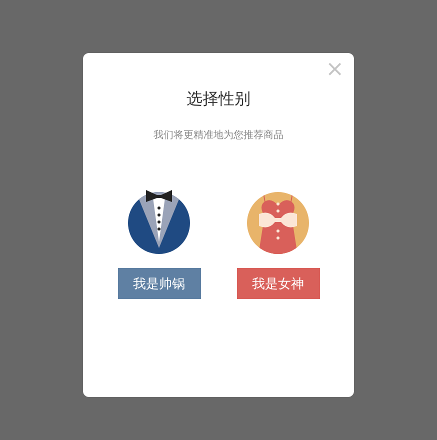 The height and width of the screenshot is (440, 437). Describe the element at coordinates (159, 283) in the screenshot. I see `gender-button: 我是帅锅` at that location.